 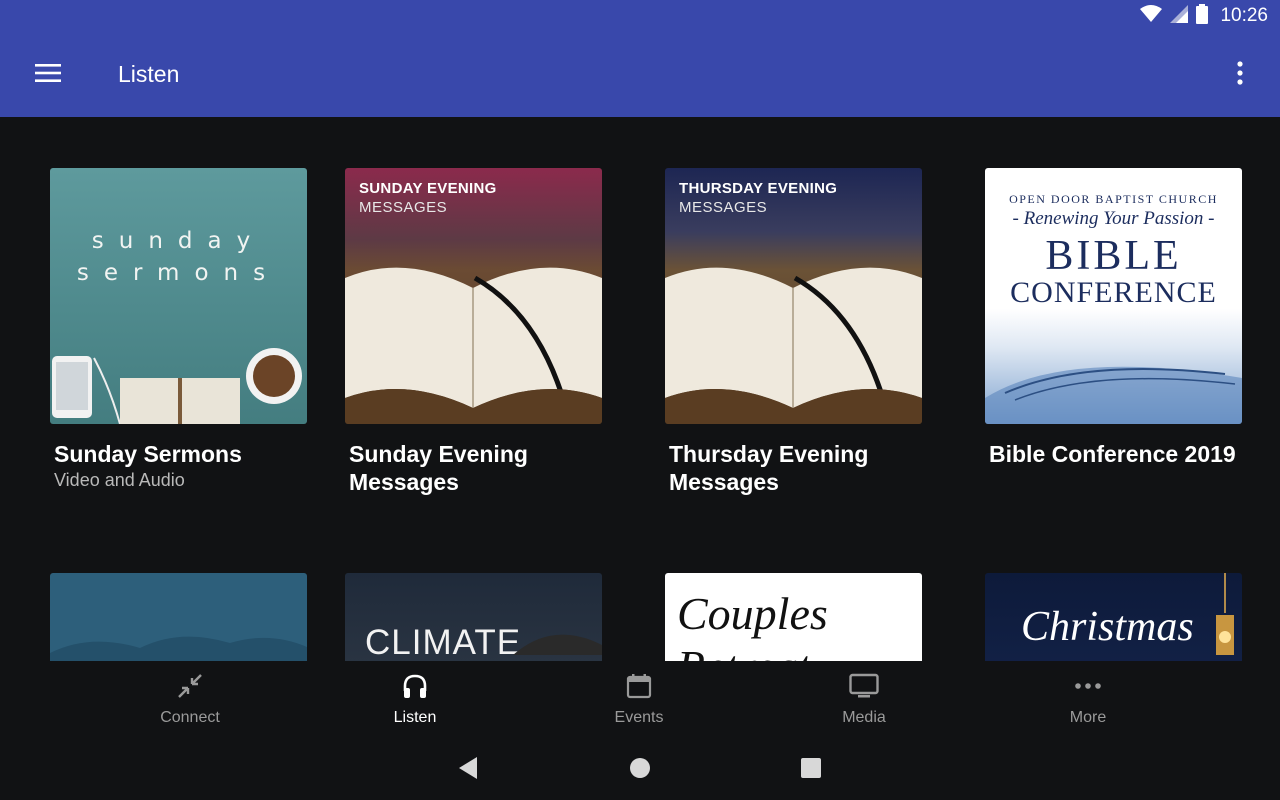 What do you see at coordinates (640, 75) in the screenshot?
I see `app-bar: Listen` at bounding box center [640, 75].